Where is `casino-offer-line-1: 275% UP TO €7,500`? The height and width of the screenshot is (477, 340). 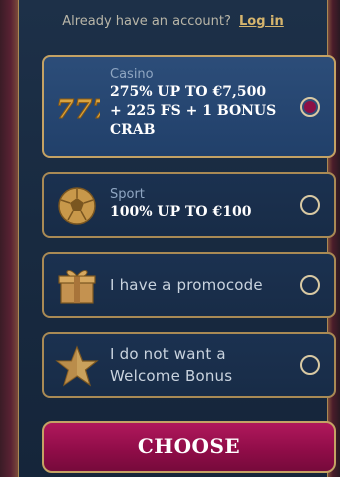 casino-offer-line-1: 275% UP TO €7,500 is located at coordinates (188, 92).